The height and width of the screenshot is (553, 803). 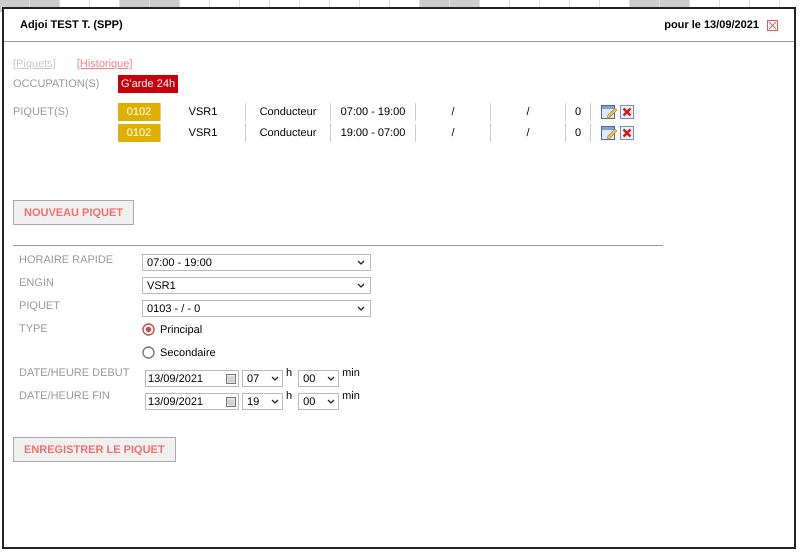 What do you see at coordinates (72, 25) in the screenshot?
I see `window-title: Adjoi TEST T. (SPP)` at bounding box center [72, 25].